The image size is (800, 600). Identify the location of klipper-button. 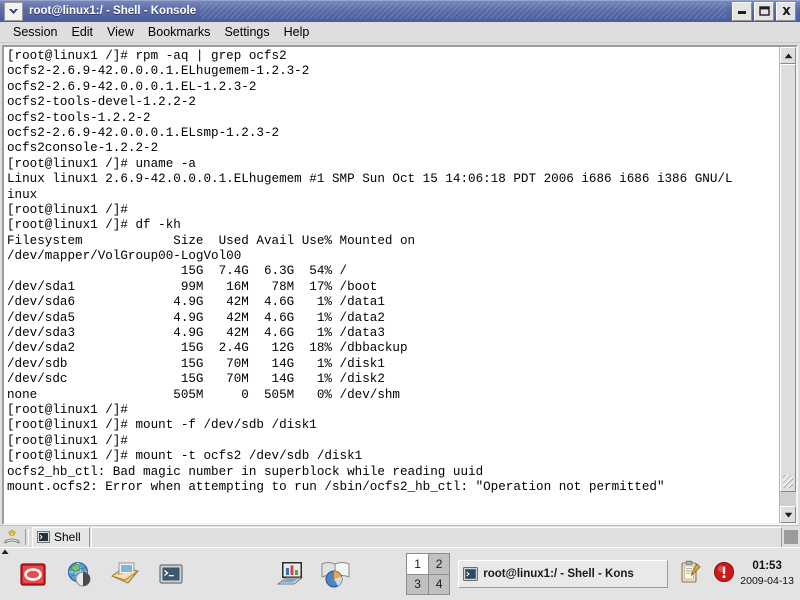
(691, 574).